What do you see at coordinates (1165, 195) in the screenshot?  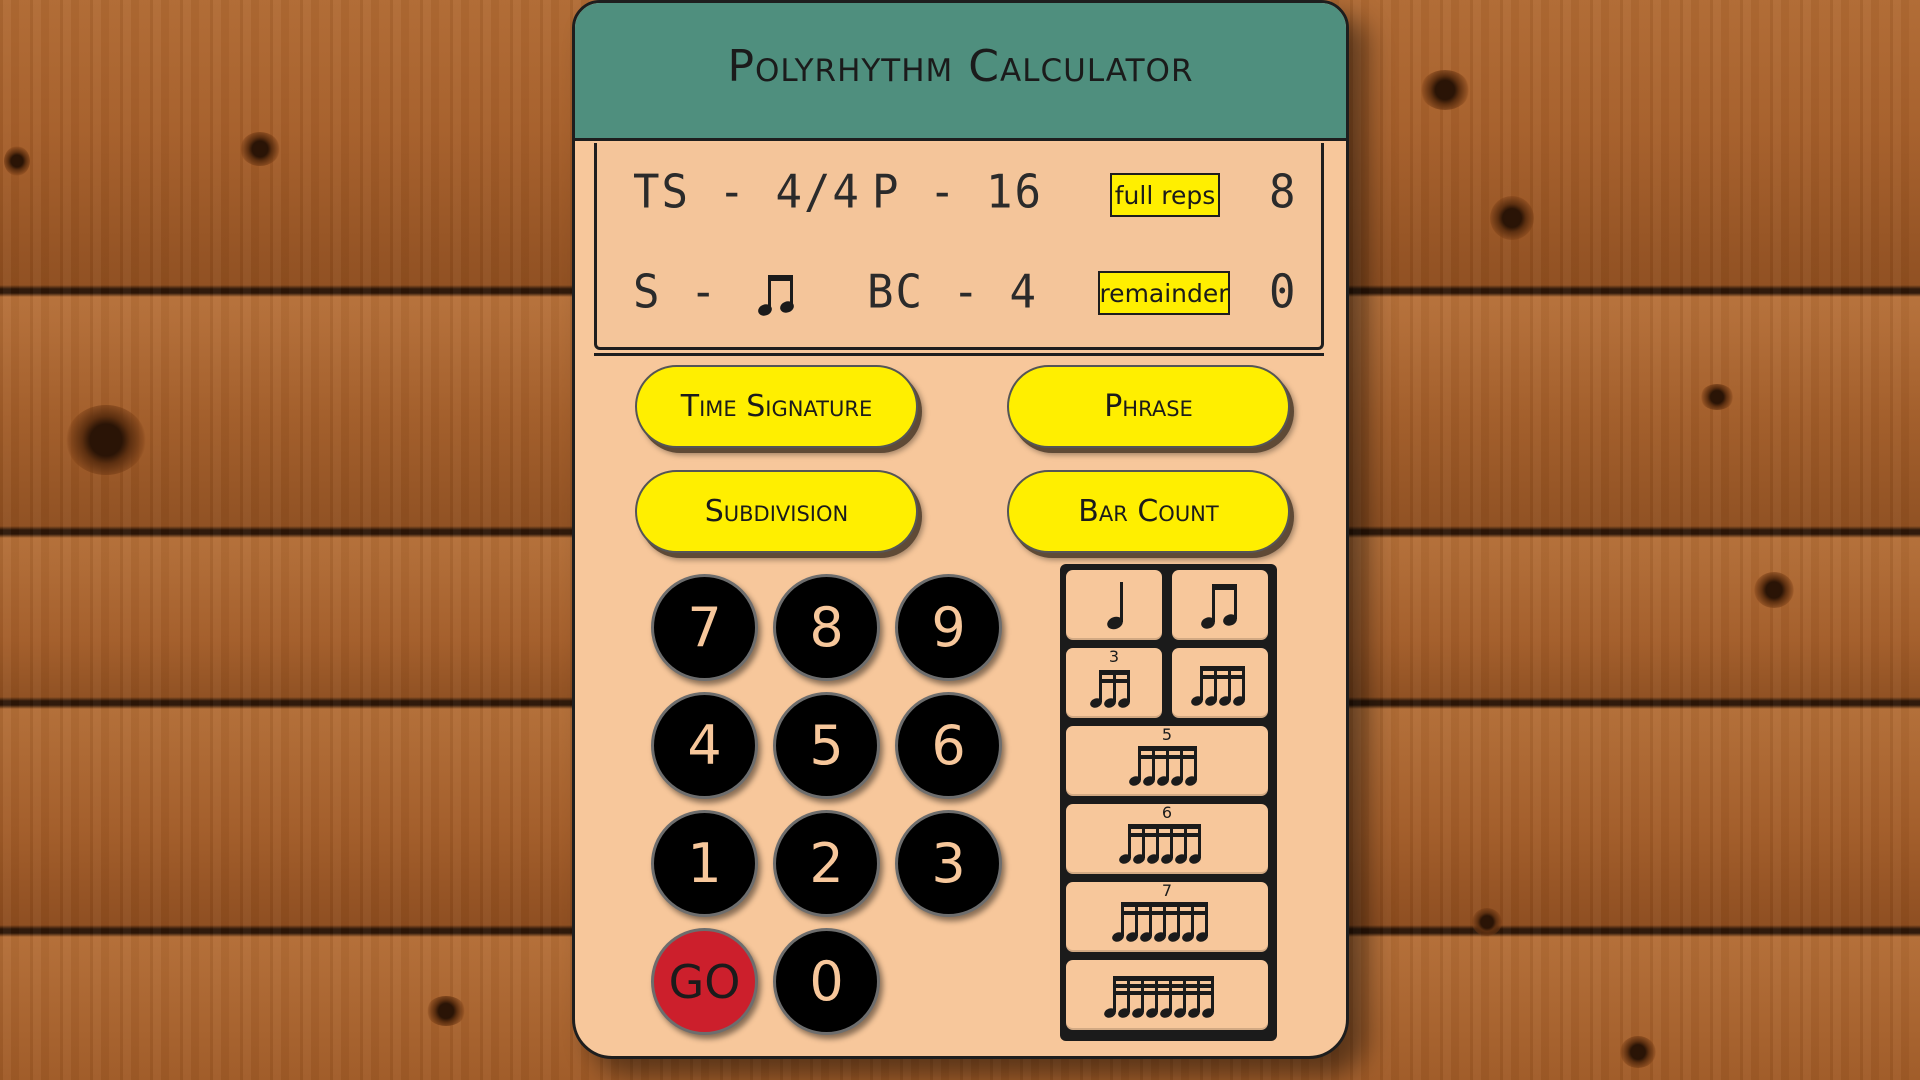 I see `full-reps-label: full reps` at bounding box center [1165, 195].